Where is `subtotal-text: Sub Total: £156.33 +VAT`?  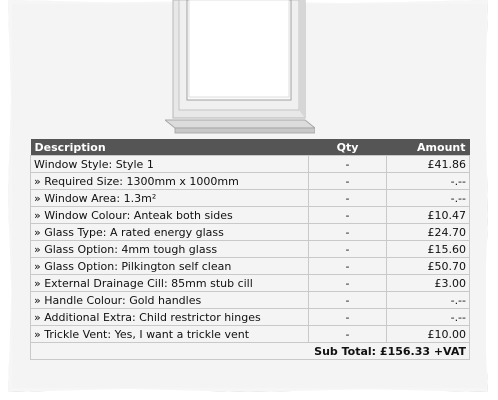
subtotal-text: Sub Total: £156.33 +VAT is located at coordinates (250, 351).